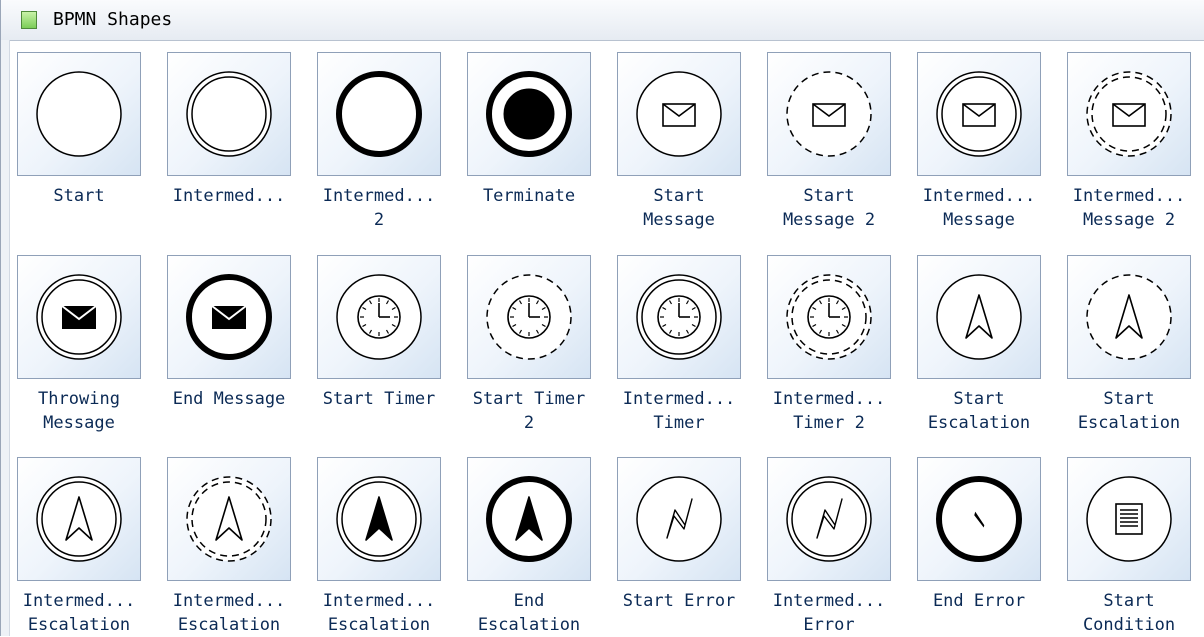 This screenshot has width=1204, height=637. What do you see at coordinates (829, 613) in the screenshot?
I see `shape-label: Intermed... Error` at bounding box center [829, 613].